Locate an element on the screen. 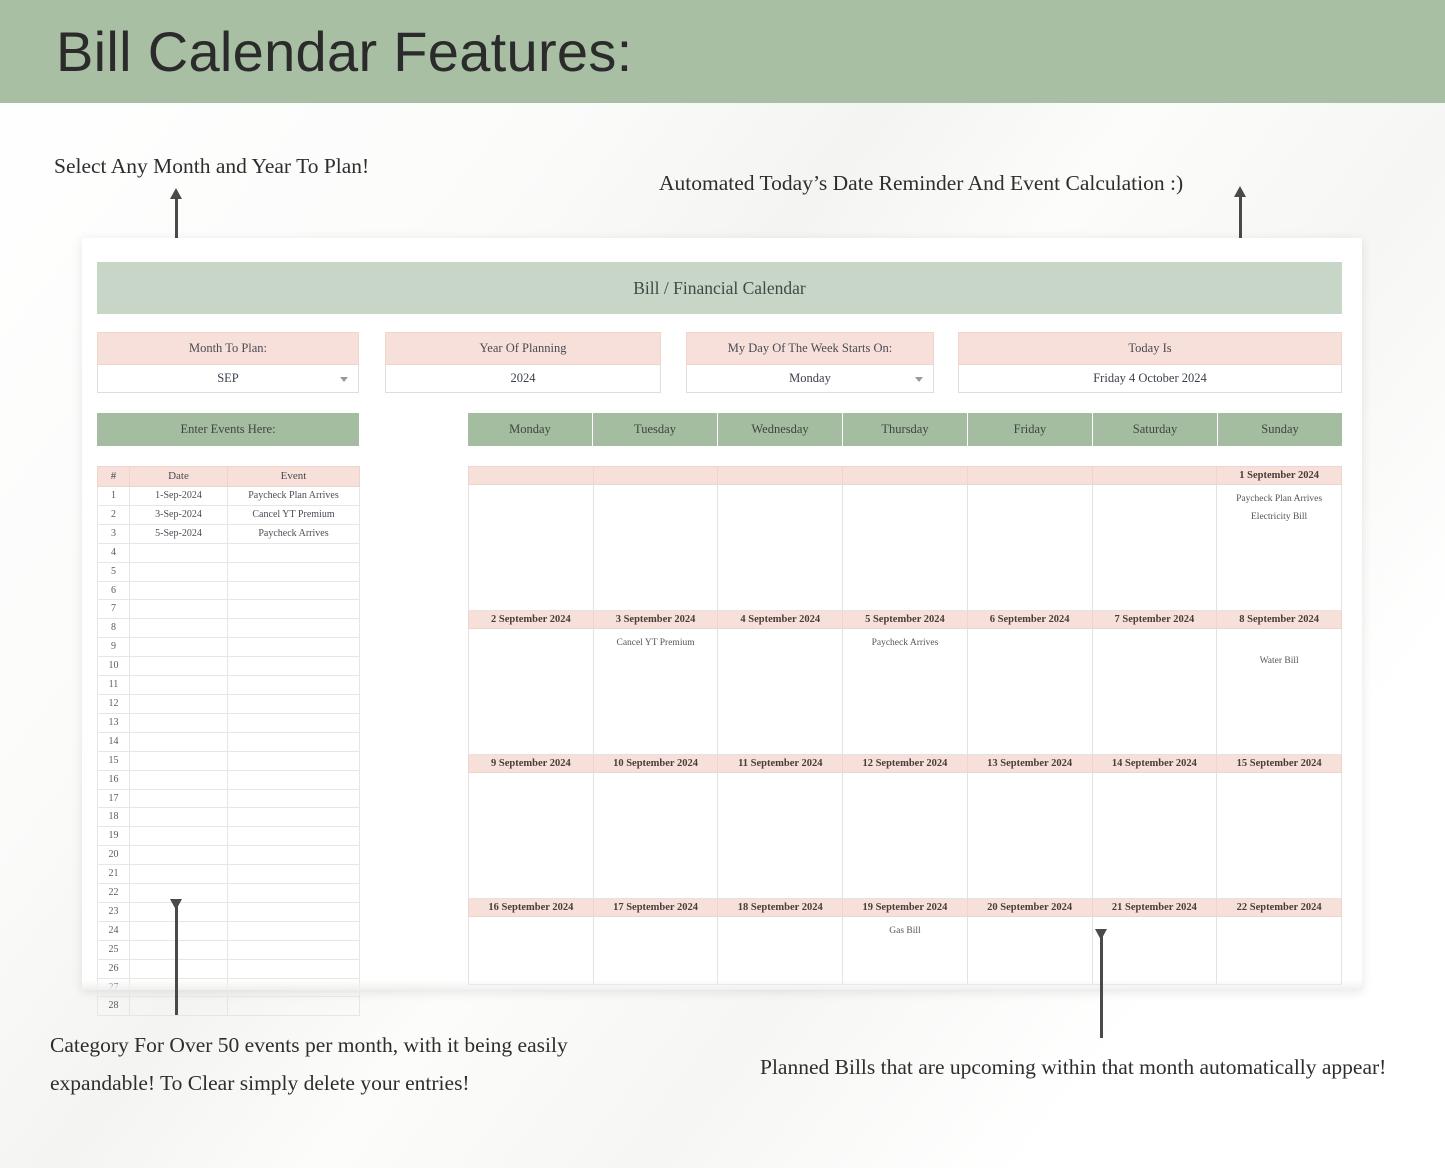 This screenshot has height=1168, width=1445. events-row-event: Paycheck Plan Arrives is located at coordinates (293, 496).